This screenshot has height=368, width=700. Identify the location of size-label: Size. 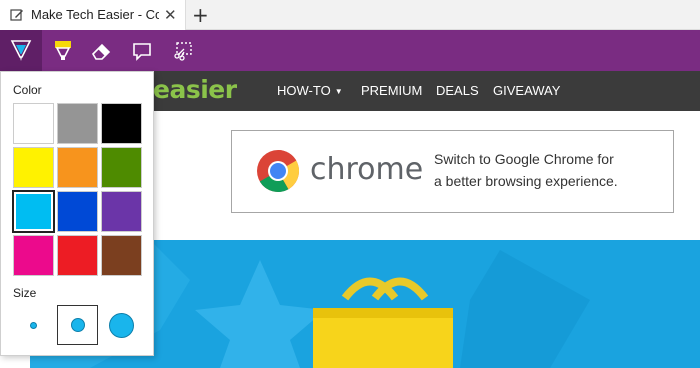
(25, 293).